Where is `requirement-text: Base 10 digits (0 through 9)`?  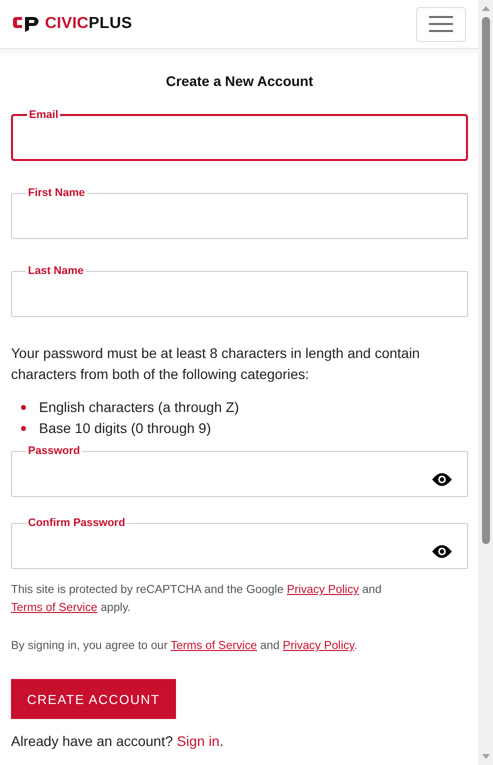
requirement-text: Base 10 digits (0 through 9) is located at coordinates (125, 428).